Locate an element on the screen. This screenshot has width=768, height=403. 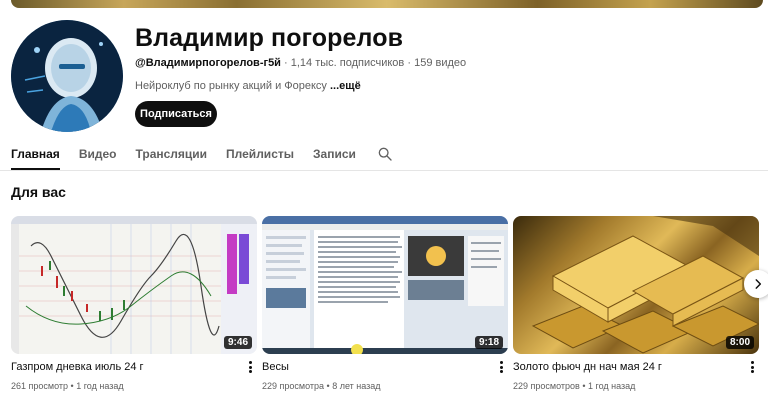
video-title: Золото фьюч дн нач мая 24 г is located at coordinates (587, 367).